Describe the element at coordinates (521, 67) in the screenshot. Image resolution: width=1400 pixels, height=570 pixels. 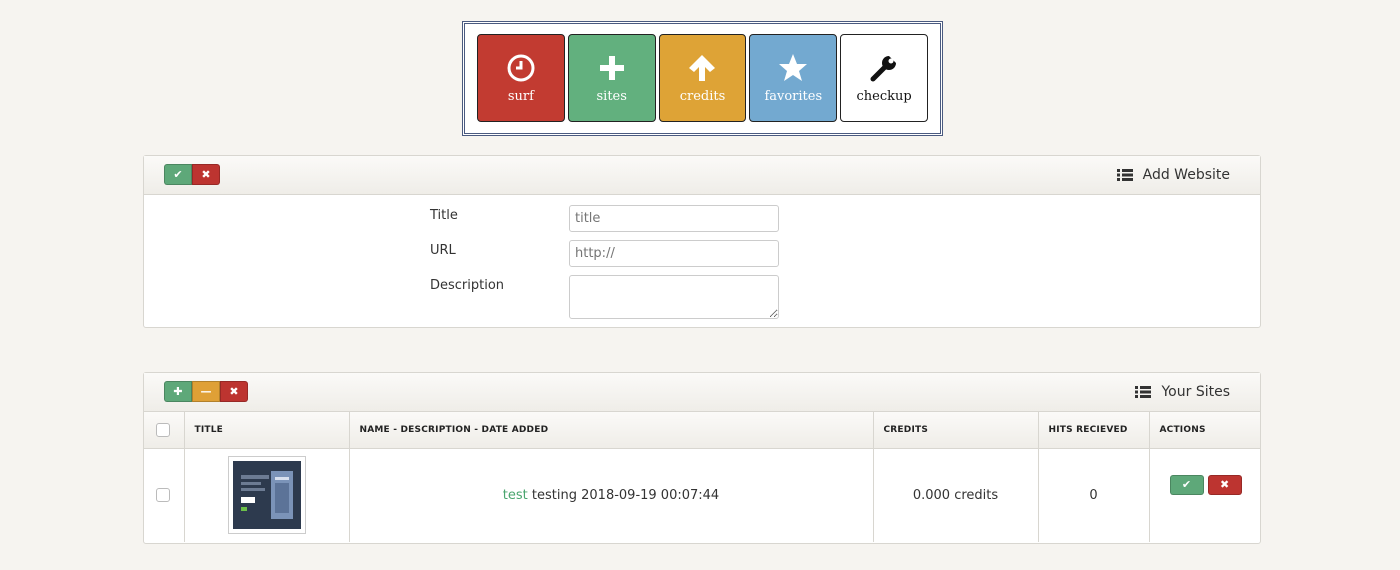
I see `clock-icon` at that location.